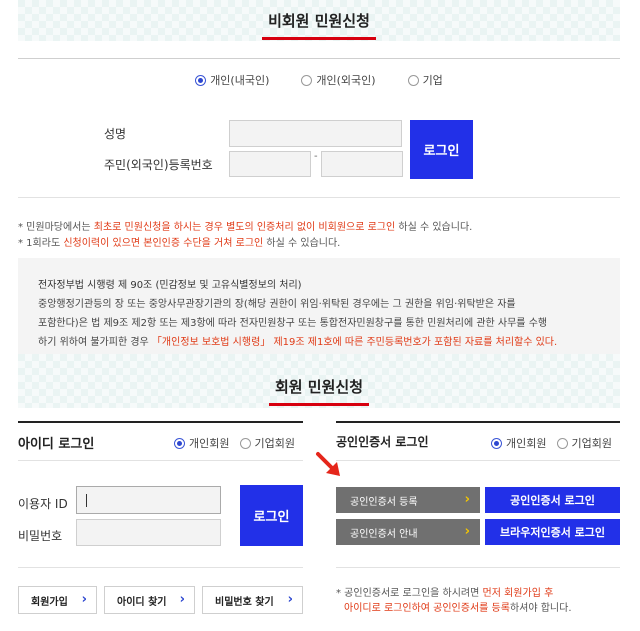 Image resolution: width=640 pixels, height=631 pixels. Describe the element at coordinates (552, 532) in the screenshot. I see `browser-cert-login-button: 브라우저인증서 로그인` at that location.